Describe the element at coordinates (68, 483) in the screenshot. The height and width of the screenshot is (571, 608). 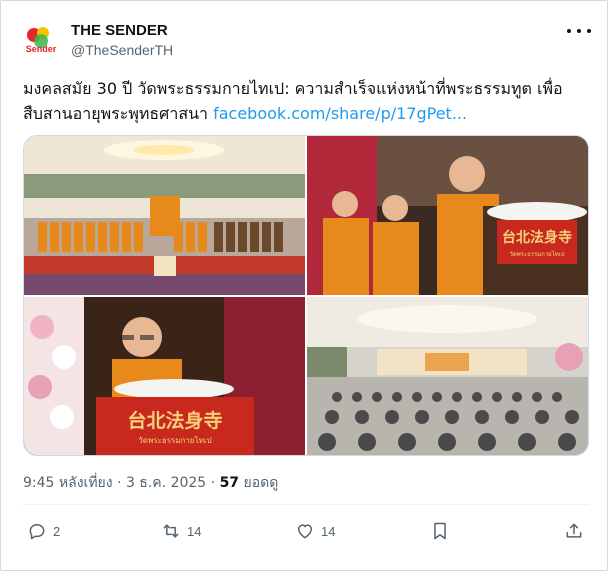
I see `tweet-time: 9:45 หลังเที่ยง` at that location.